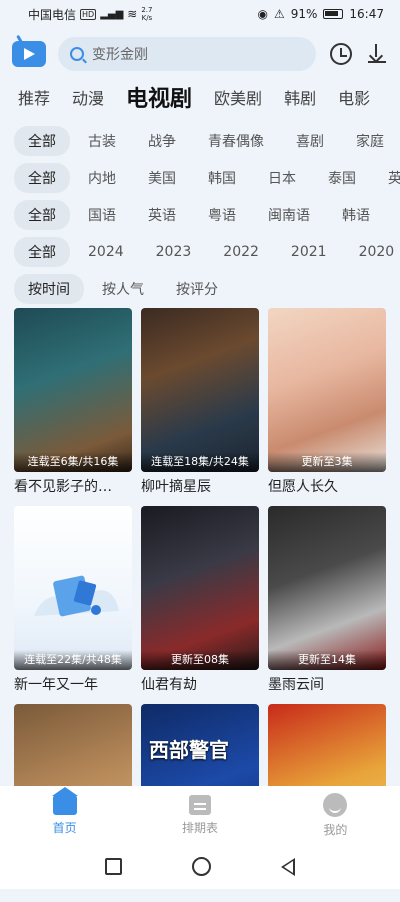 Image resolution: width=400 pixels, height=902 pixels. Describe the element at coordinates (77, 54) in the screenshot. I see `search-icon` at that location.